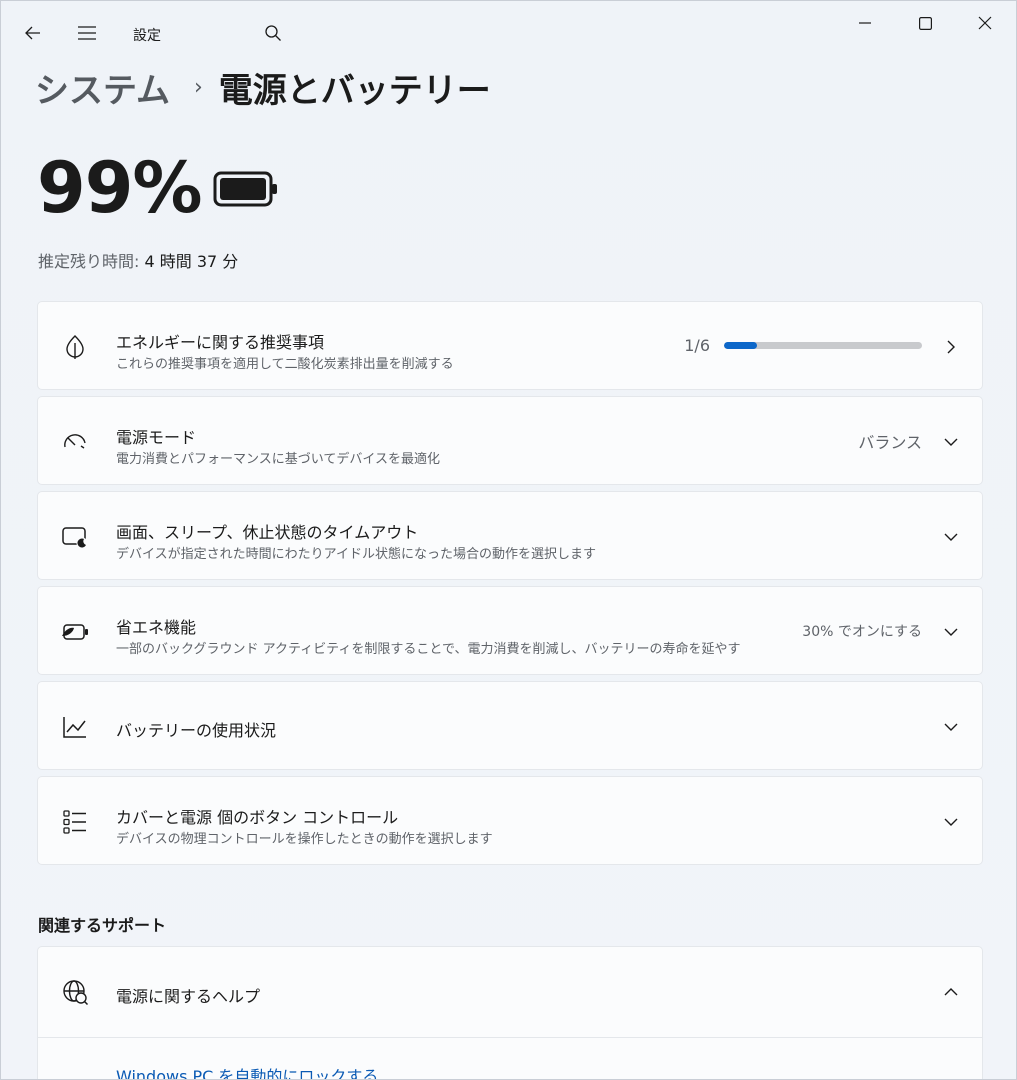 The width and height of the screenshot is (1017, 1080). Describe the element at coordinates (156, 437) in the screenshot. I see `power-mode-title: 電源モード` at that location.